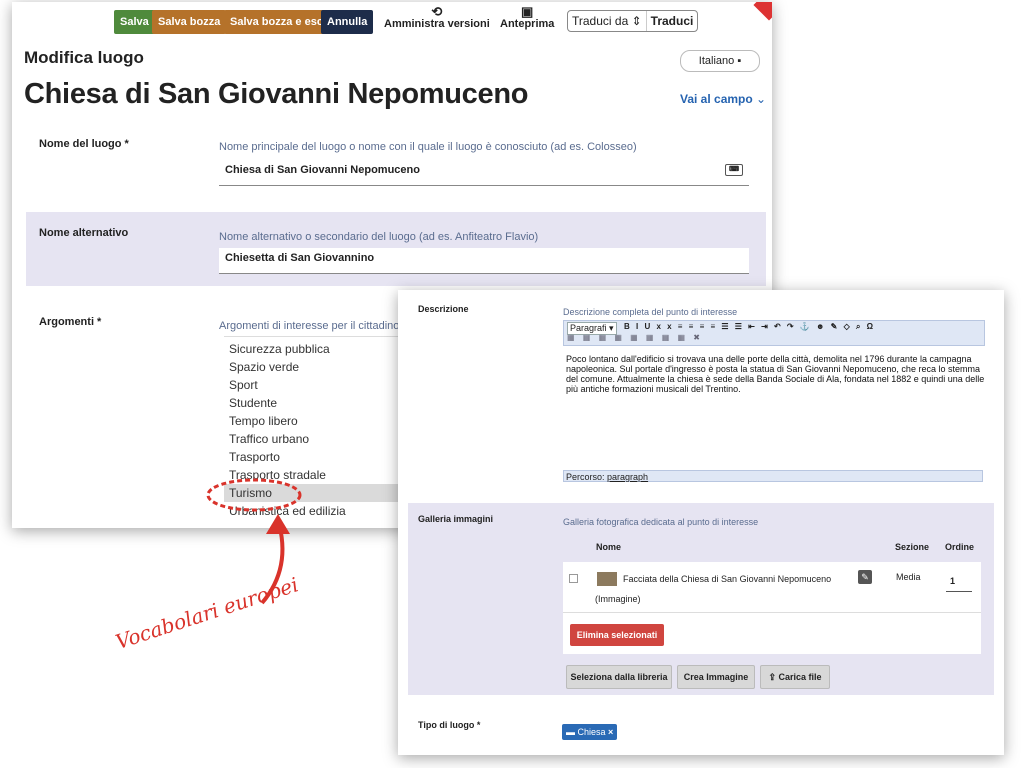  What do you see at coordinates (600, 21) in the screenshot?
I see `translate-from-label: Traduci da` at bounding box center [600, 21].